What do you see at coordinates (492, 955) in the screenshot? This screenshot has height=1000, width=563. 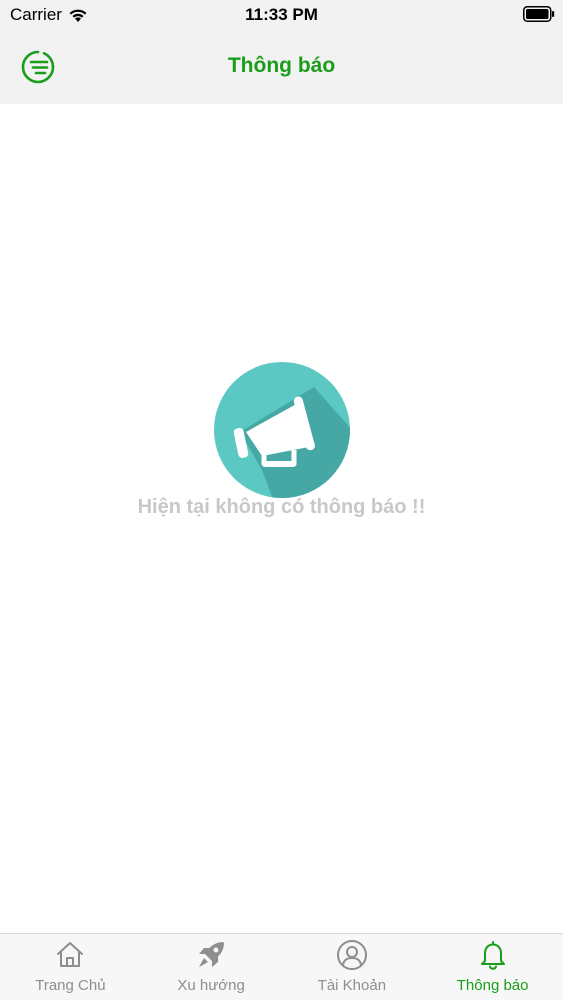 I see `bell-icon` at bounding box center [492, 955].